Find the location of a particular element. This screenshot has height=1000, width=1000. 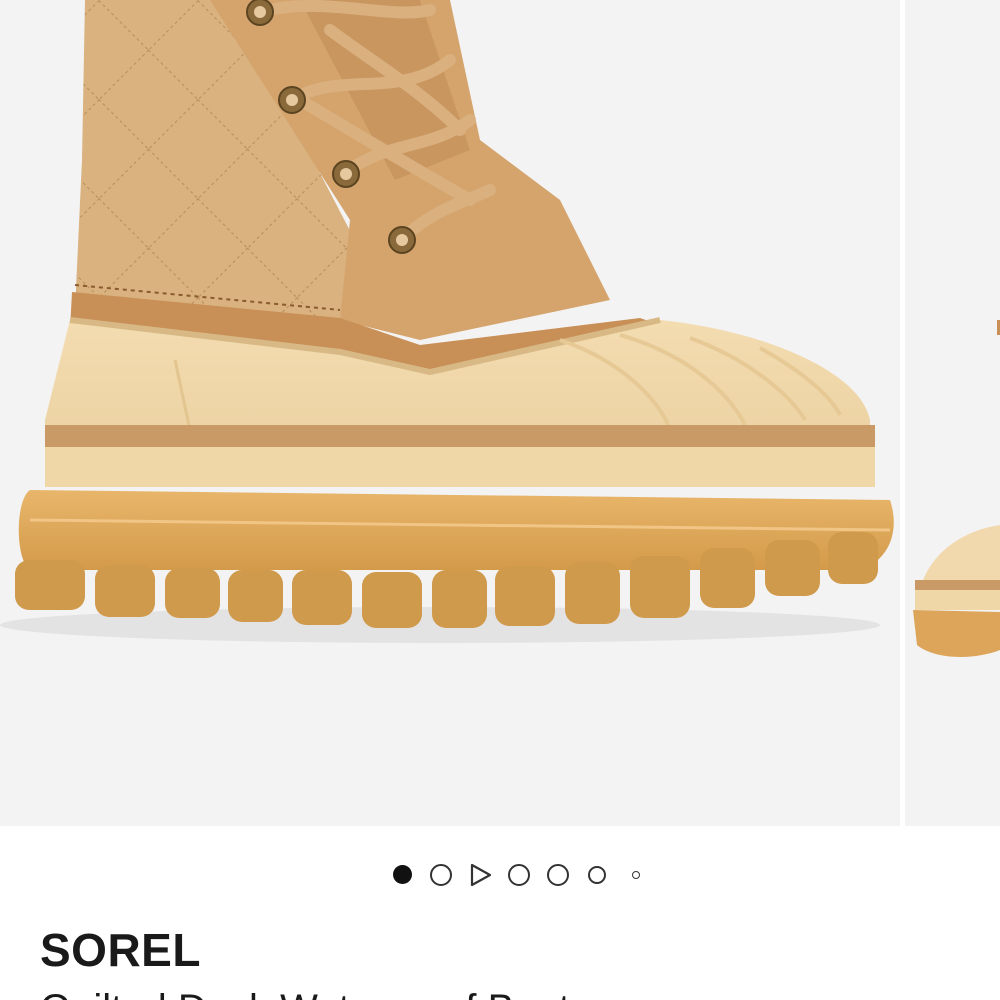

product-image-next is located at coordinates (952, 413).